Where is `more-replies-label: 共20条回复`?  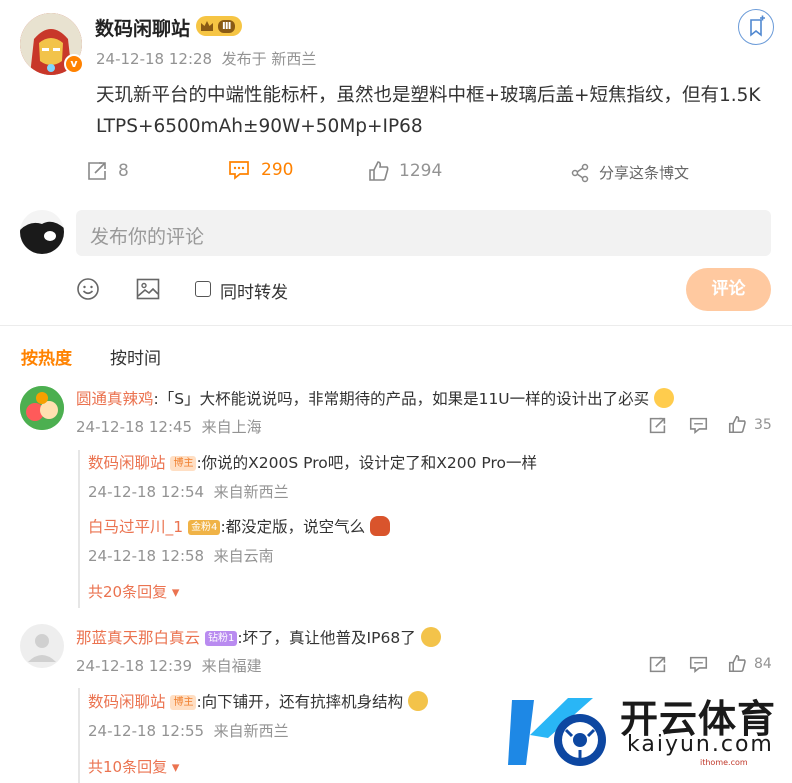
more-replies-label: 共20条回复 is located at coordinates (128, 592).